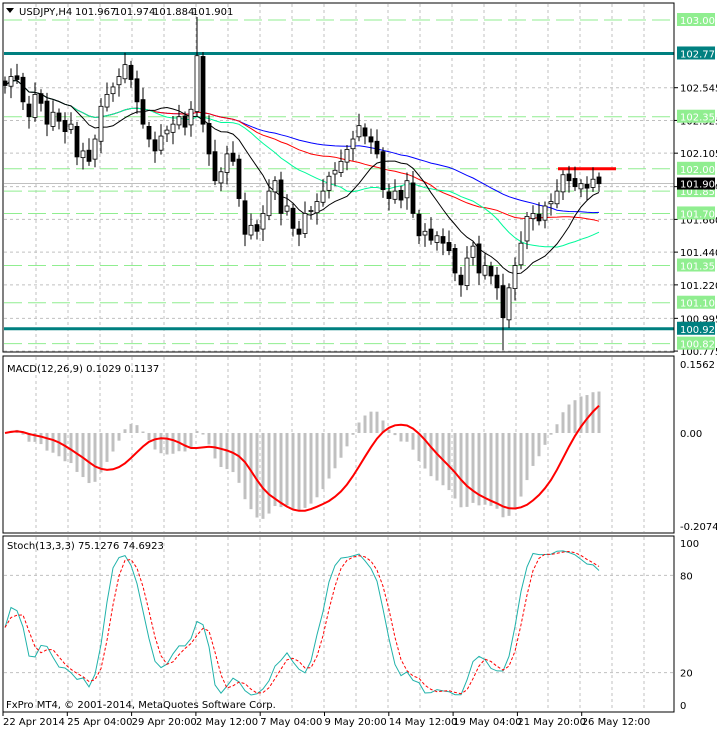 This screenshot has width=717, height=733. I want to click on symbol-label: USDJPY,H4, so click(45, 12).